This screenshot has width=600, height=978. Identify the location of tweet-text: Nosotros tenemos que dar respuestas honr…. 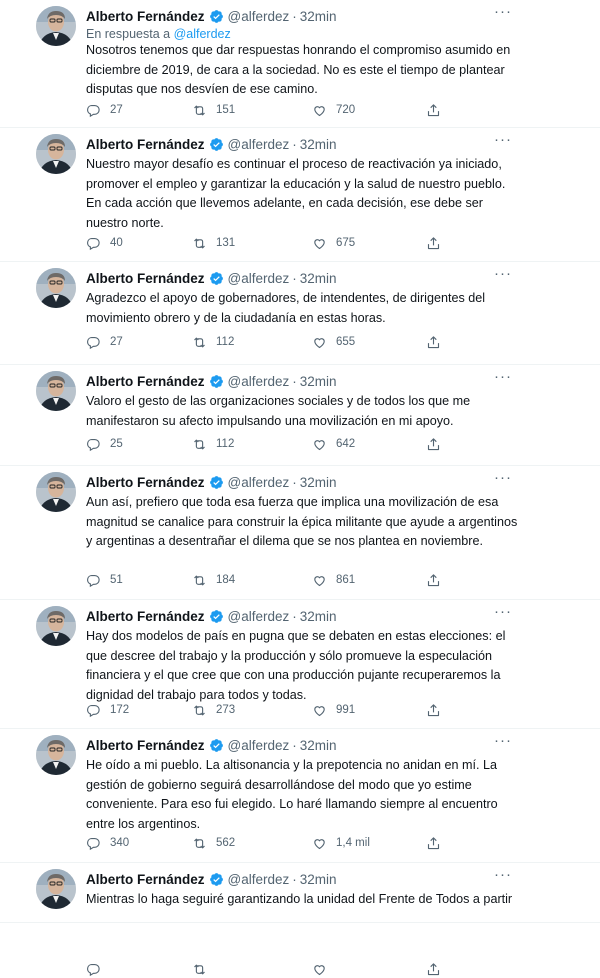
(298, 69).